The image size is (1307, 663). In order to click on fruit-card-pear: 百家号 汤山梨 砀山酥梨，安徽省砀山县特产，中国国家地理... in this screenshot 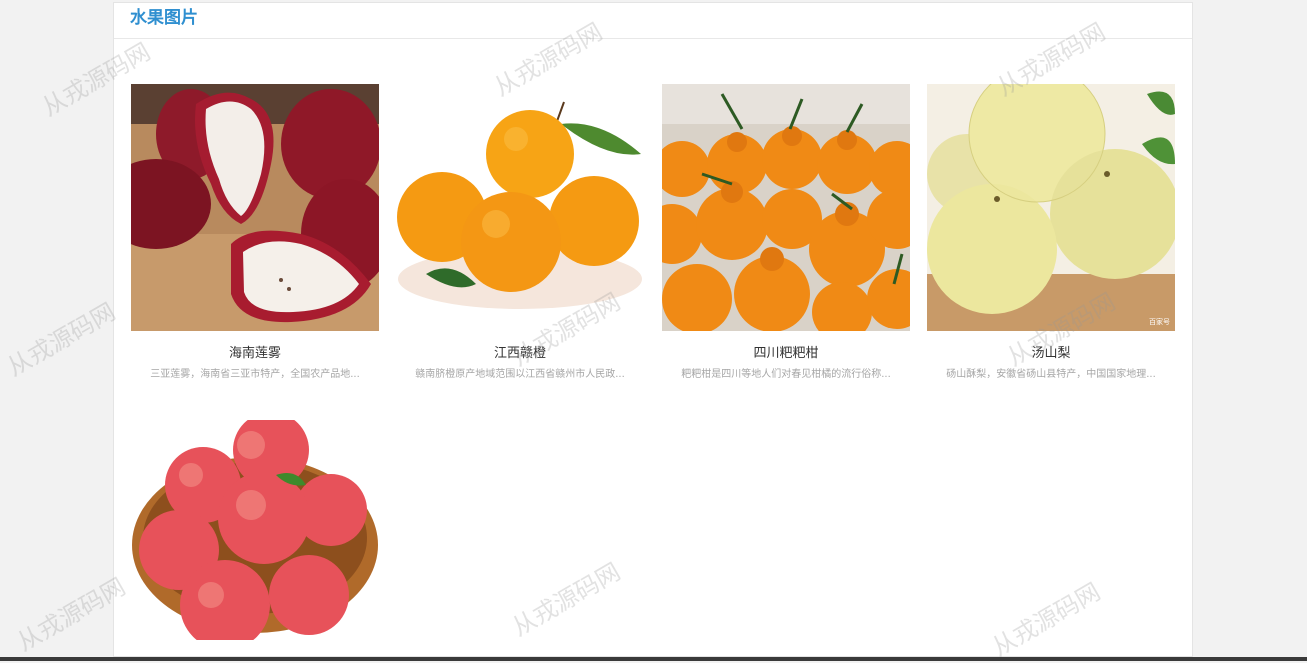, I will do `click(1051, 233)`.